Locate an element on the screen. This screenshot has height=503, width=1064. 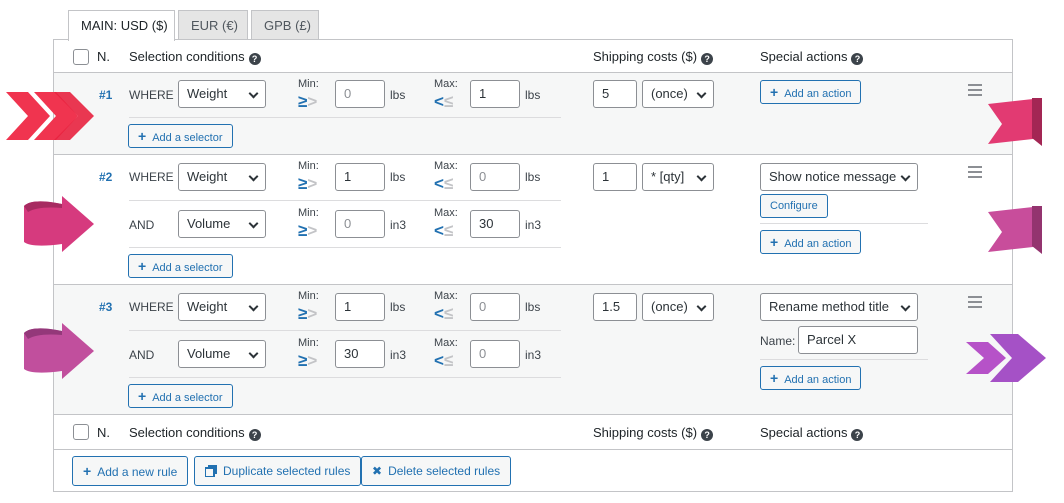
column-number: N. is located at coordinates (103, 432).